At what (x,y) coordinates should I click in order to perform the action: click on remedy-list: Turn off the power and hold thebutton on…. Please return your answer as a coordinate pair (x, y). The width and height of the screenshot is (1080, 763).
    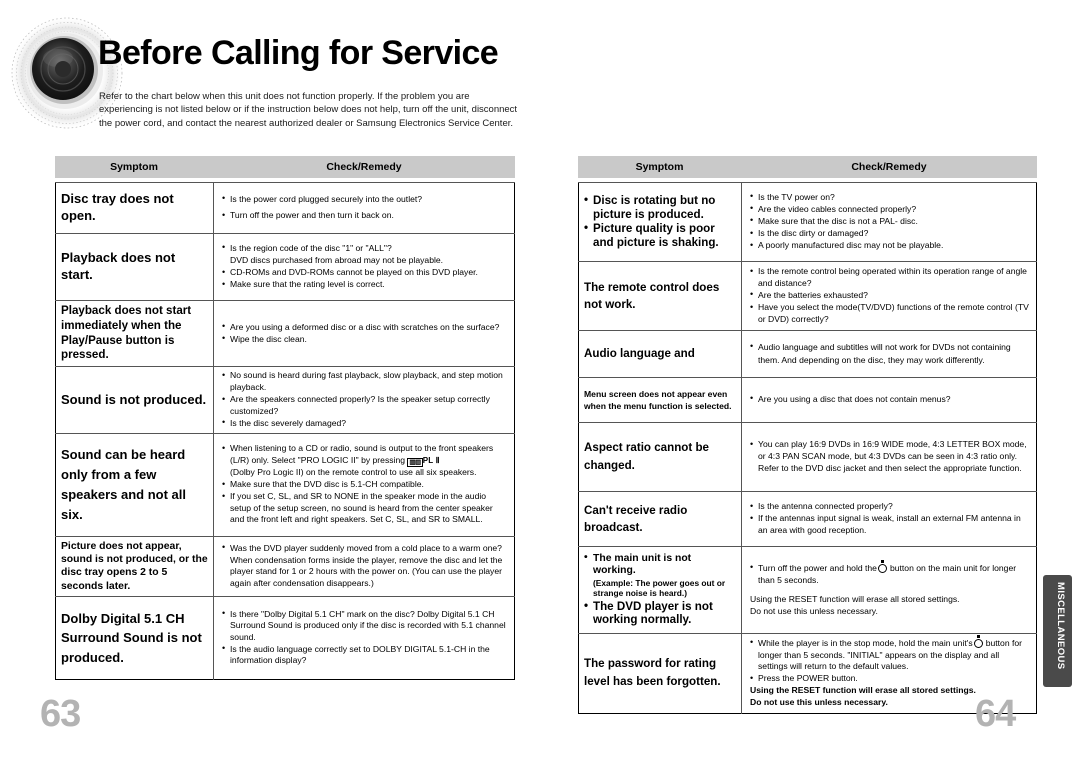
    Looking at the image, I should click on (890, 588).